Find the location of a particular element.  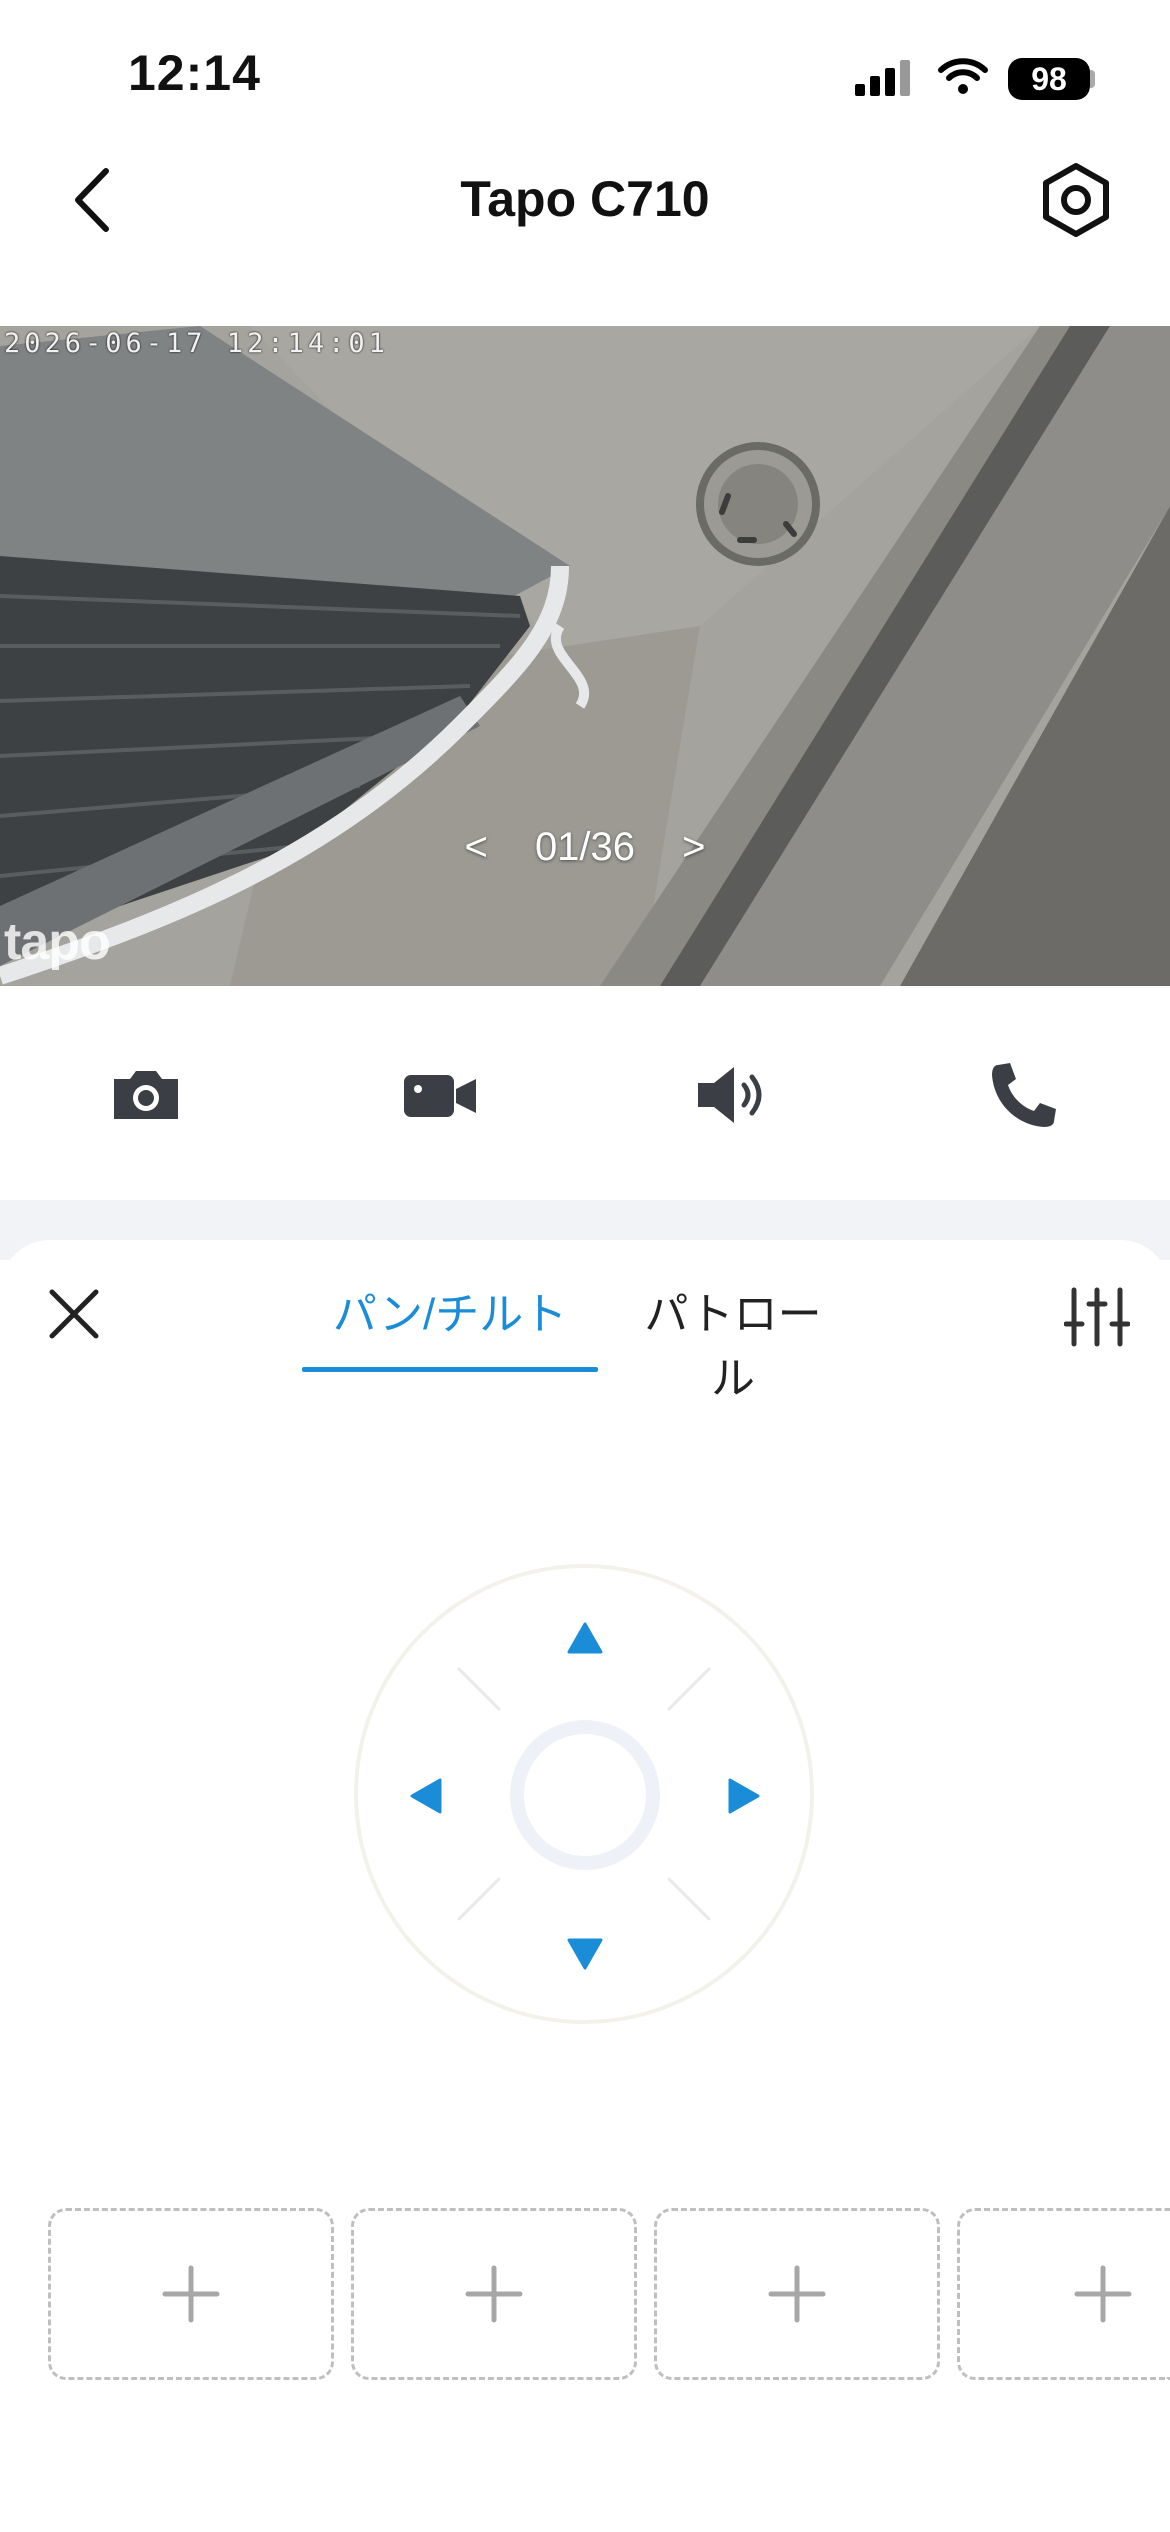

camera-pager: < 01/36 > is located at coordinates (585, 847).